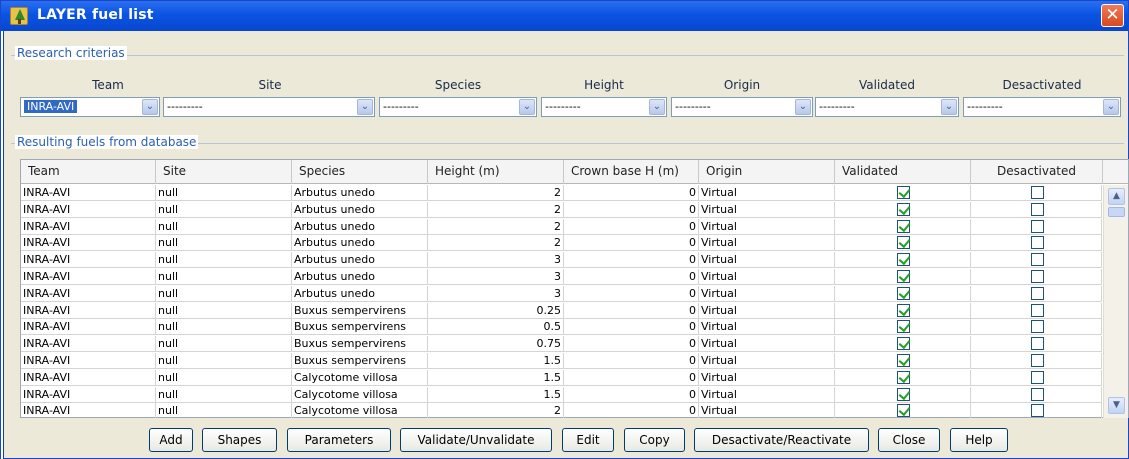  What do you see at coordinates (224, 172) in the screenshot?
I see `column-header-site: Site` at bounding box center [224, 172].